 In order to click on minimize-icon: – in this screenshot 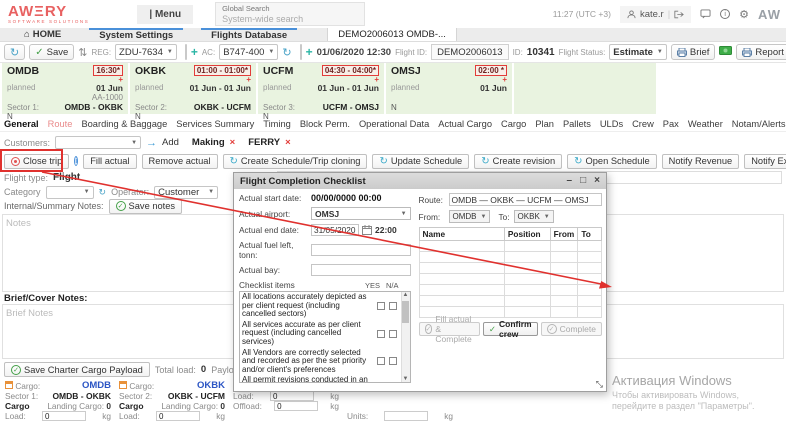, I will do `click(570, 181)`.